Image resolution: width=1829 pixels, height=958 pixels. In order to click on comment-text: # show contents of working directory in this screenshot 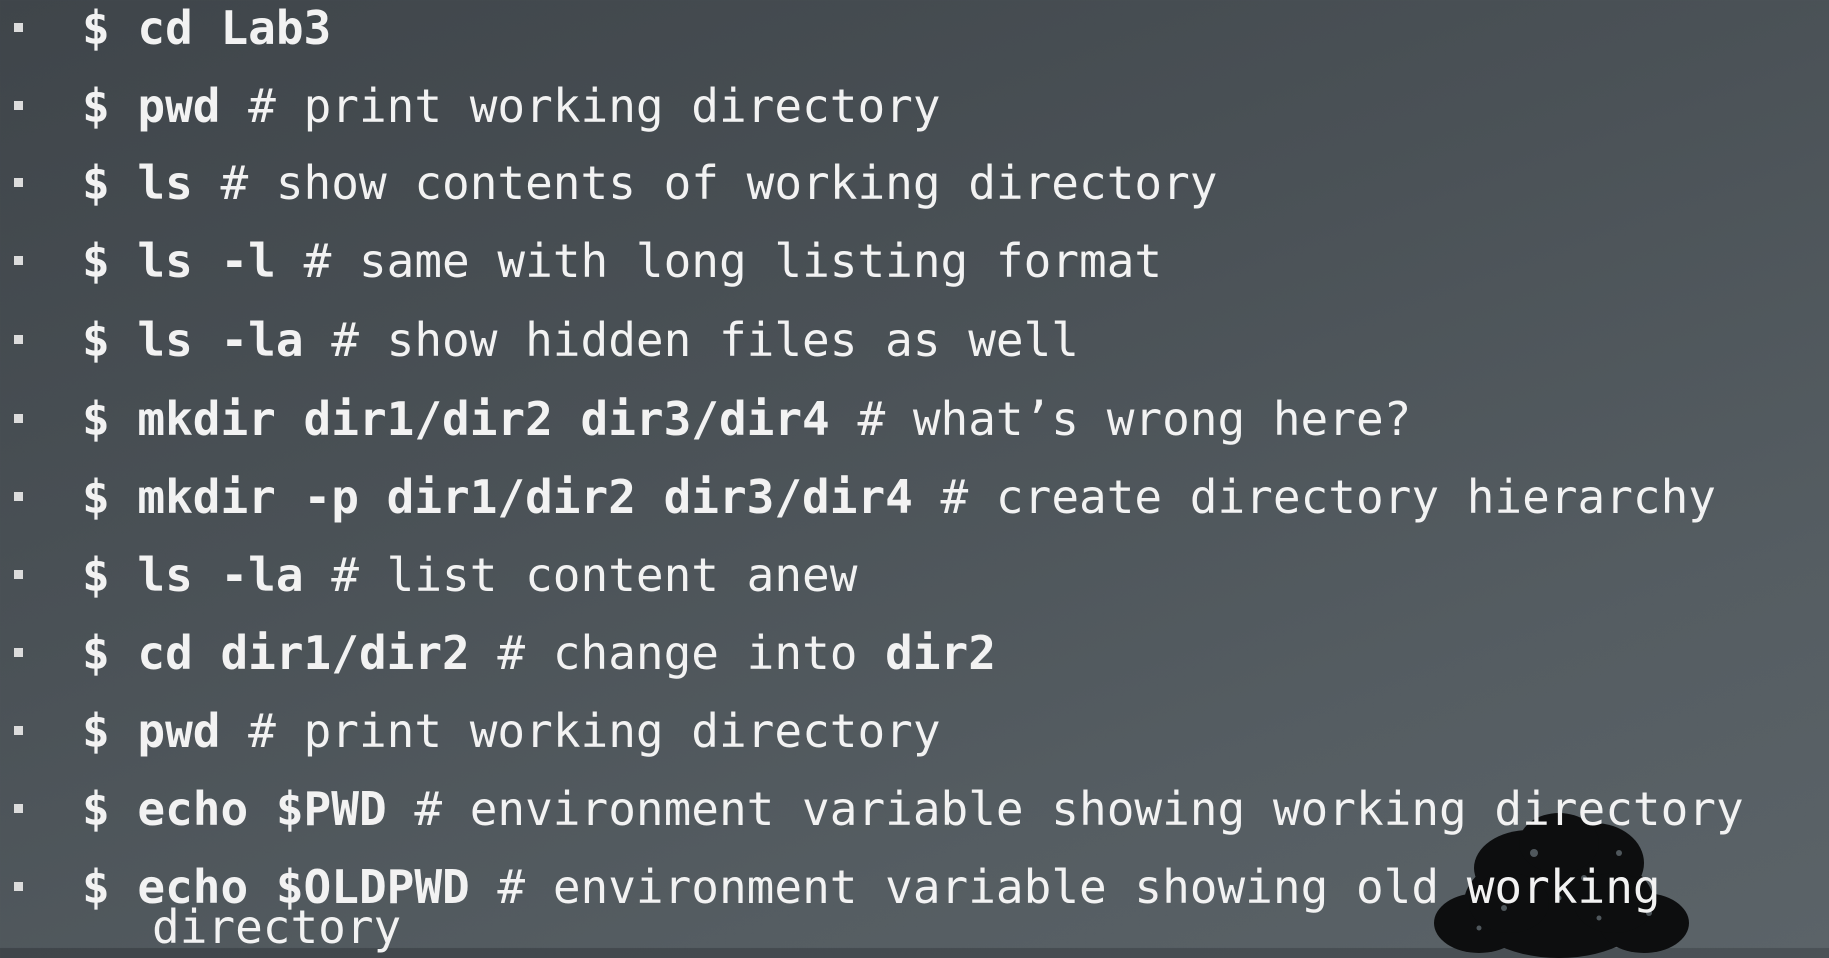, I will do `click(705, 183)`.